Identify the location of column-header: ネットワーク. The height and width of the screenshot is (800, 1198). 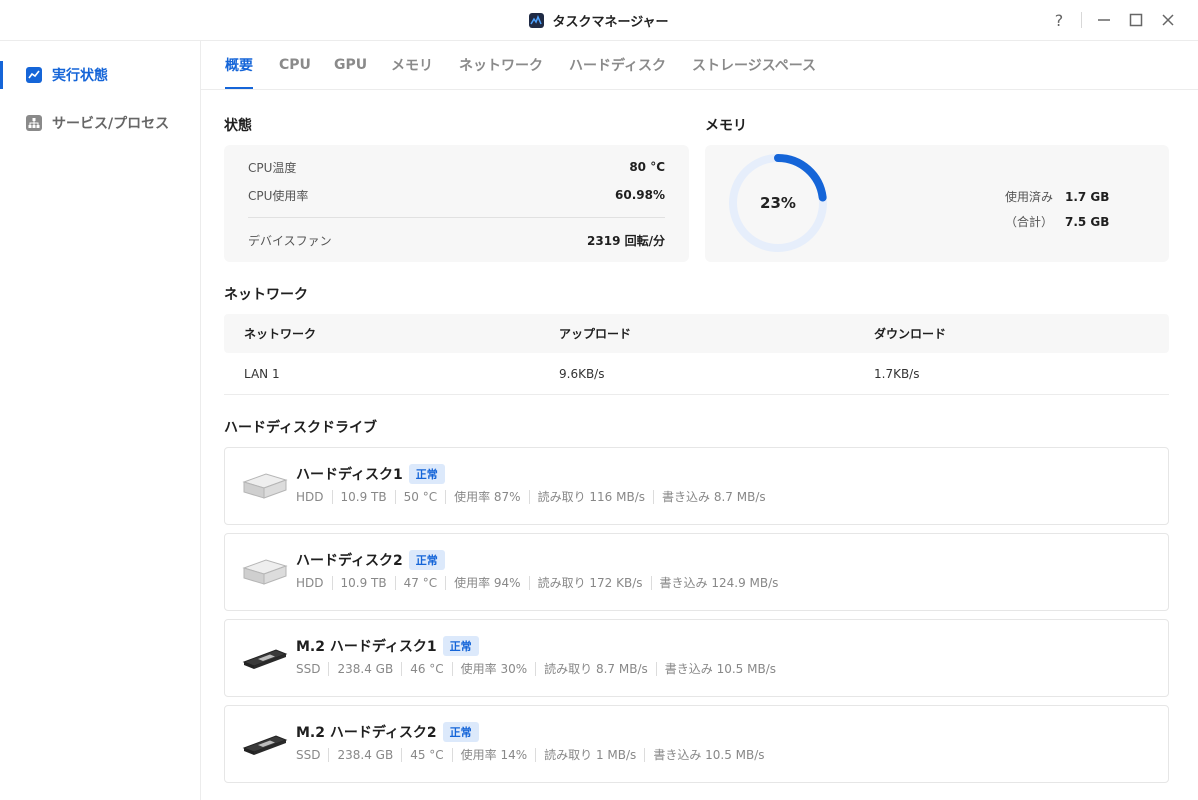
(280, 334).